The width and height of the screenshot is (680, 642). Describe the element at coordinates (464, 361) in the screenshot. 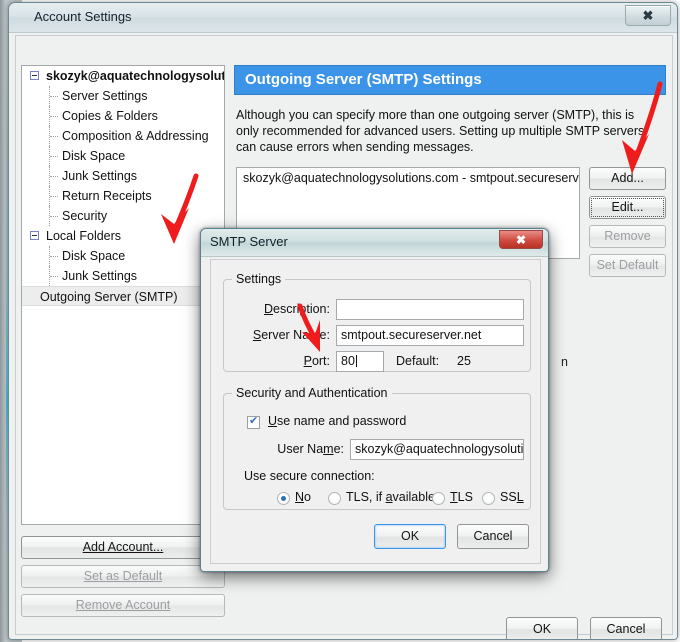

I see `default-port-value: 25` at that location.